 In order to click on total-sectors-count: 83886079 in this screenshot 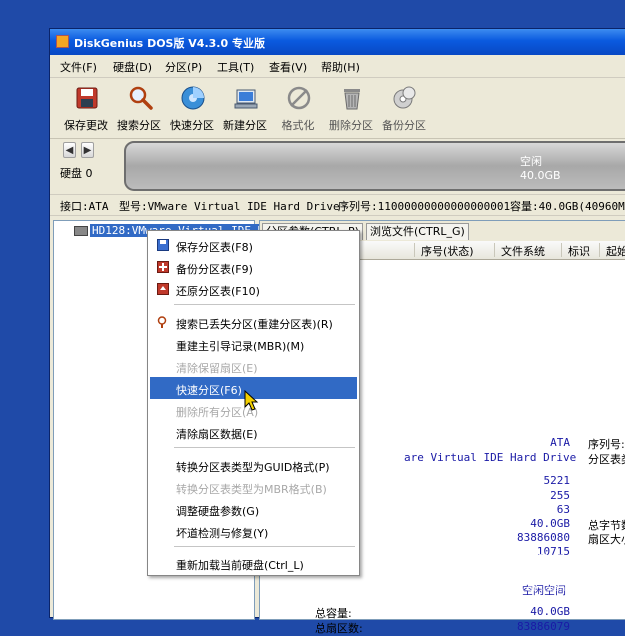, I will do `click(543, 626)`.